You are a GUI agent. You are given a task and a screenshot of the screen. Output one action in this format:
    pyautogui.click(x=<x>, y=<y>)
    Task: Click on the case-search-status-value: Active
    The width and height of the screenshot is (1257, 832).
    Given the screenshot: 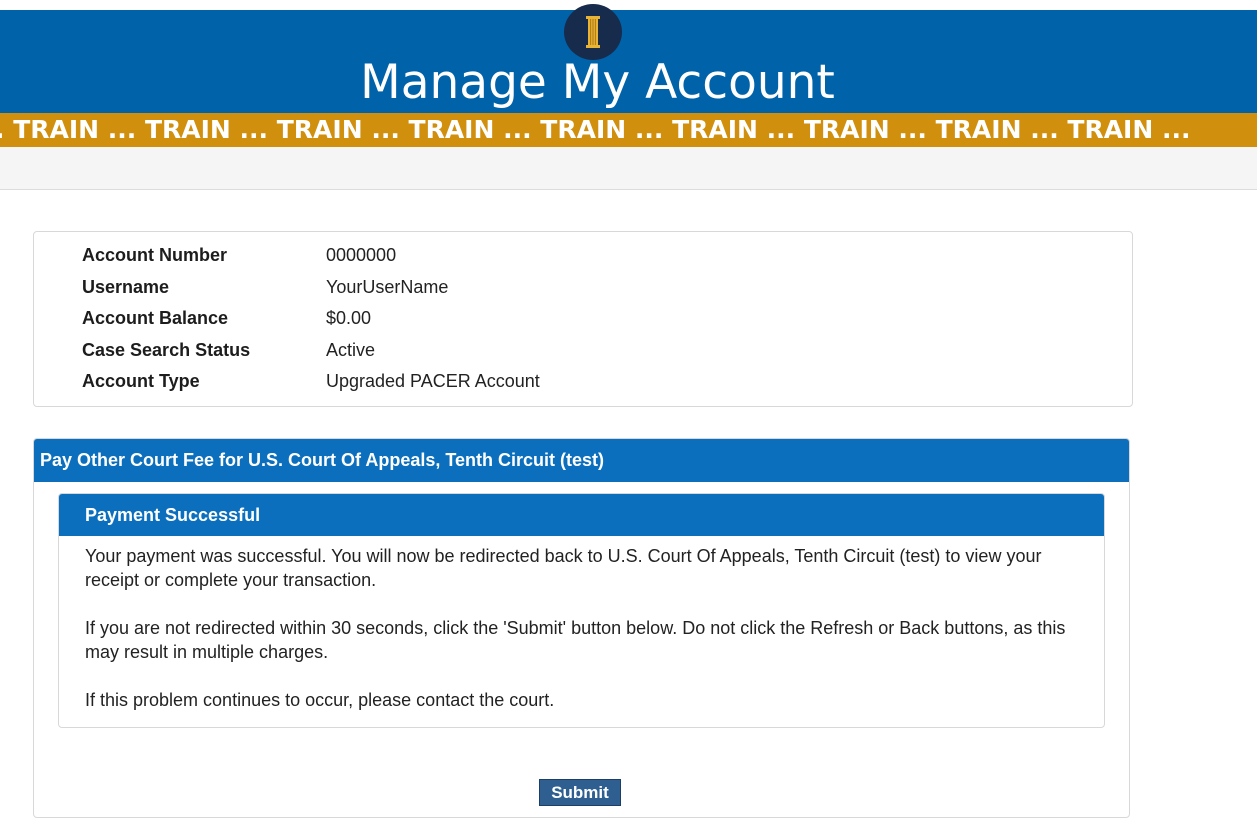 What is the action you would take?
    pyautogui.click(x=351, y=349)
    